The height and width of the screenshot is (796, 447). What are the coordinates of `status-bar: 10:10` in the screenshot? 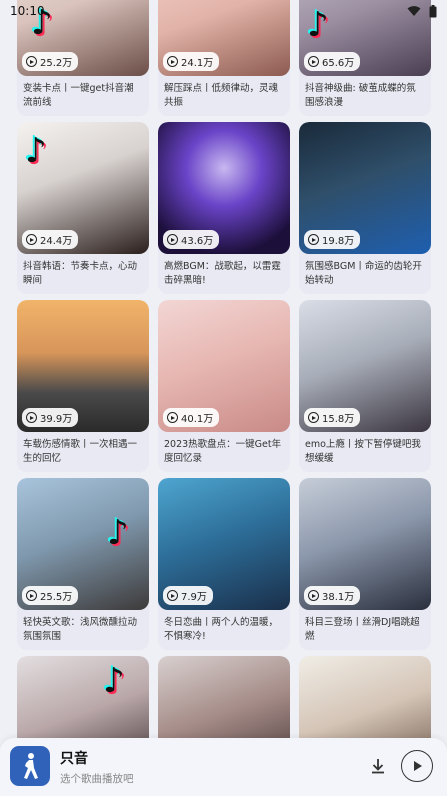 It's located at (223, 11).